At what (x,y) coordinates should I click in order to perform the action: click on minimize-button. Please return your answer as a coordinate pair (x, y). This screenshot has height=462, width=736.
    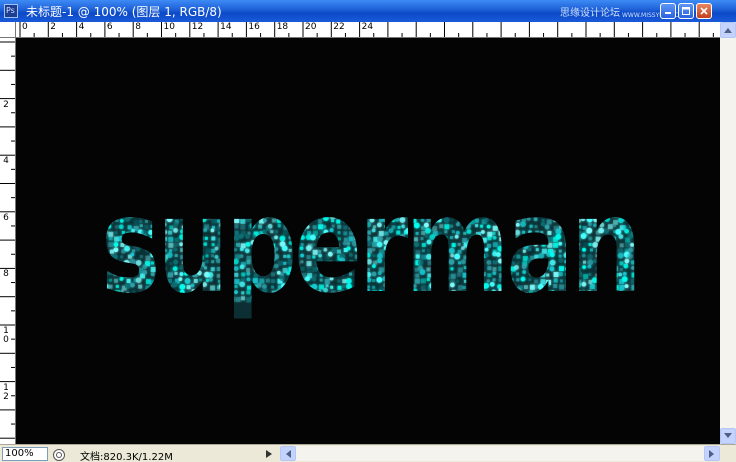
    Looking at the image, I should click on (668, 11).